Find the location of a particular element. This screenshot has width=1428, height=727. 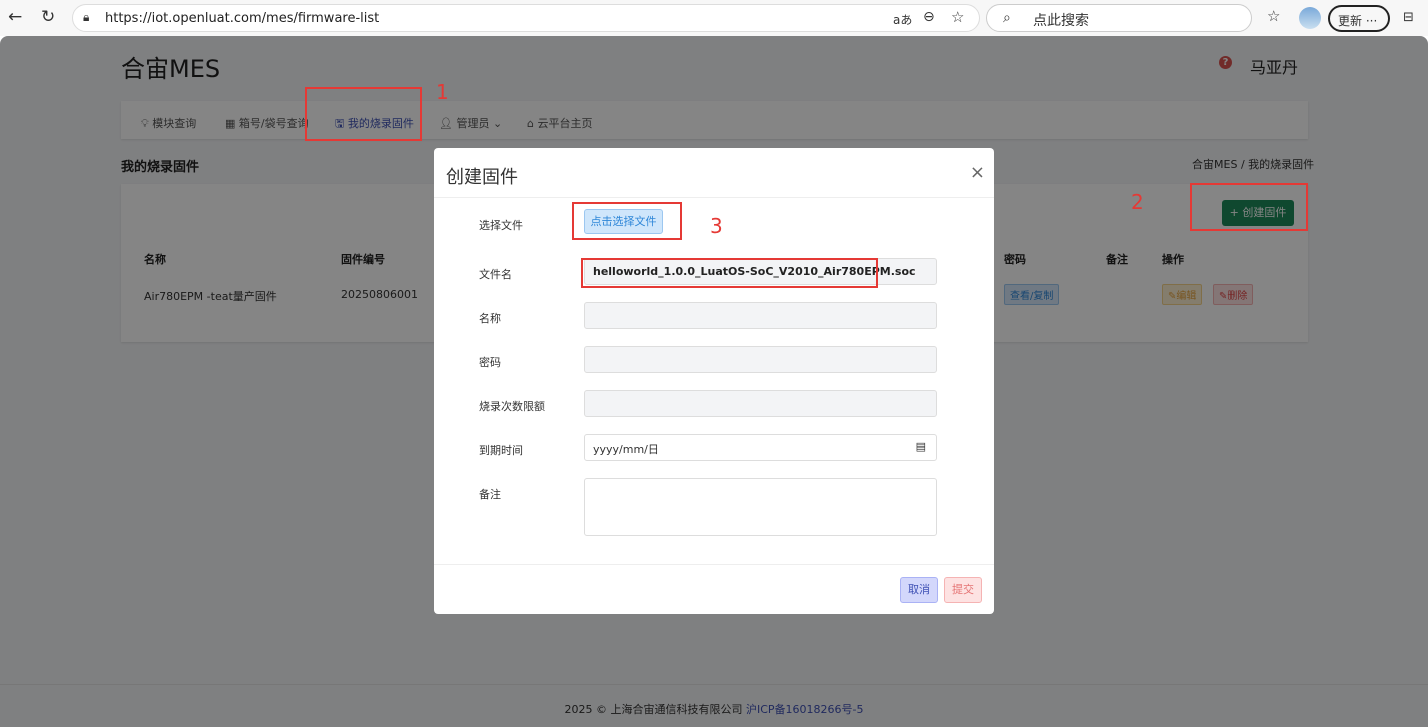

password-input is located at coordinates (760, 359).